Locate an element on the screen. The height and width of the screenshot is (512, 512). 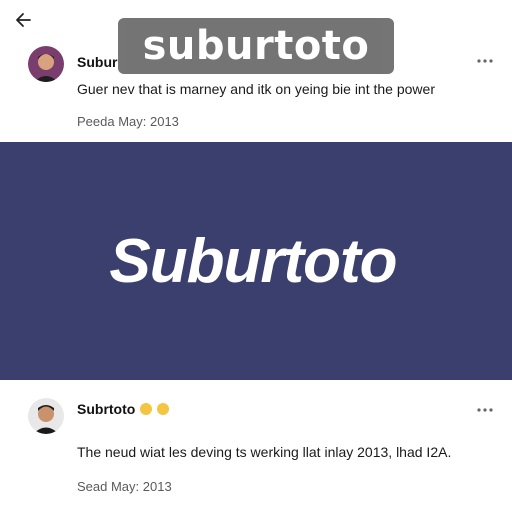
banner-logo-text: Suburtoto is located at coordinates (253, 261).